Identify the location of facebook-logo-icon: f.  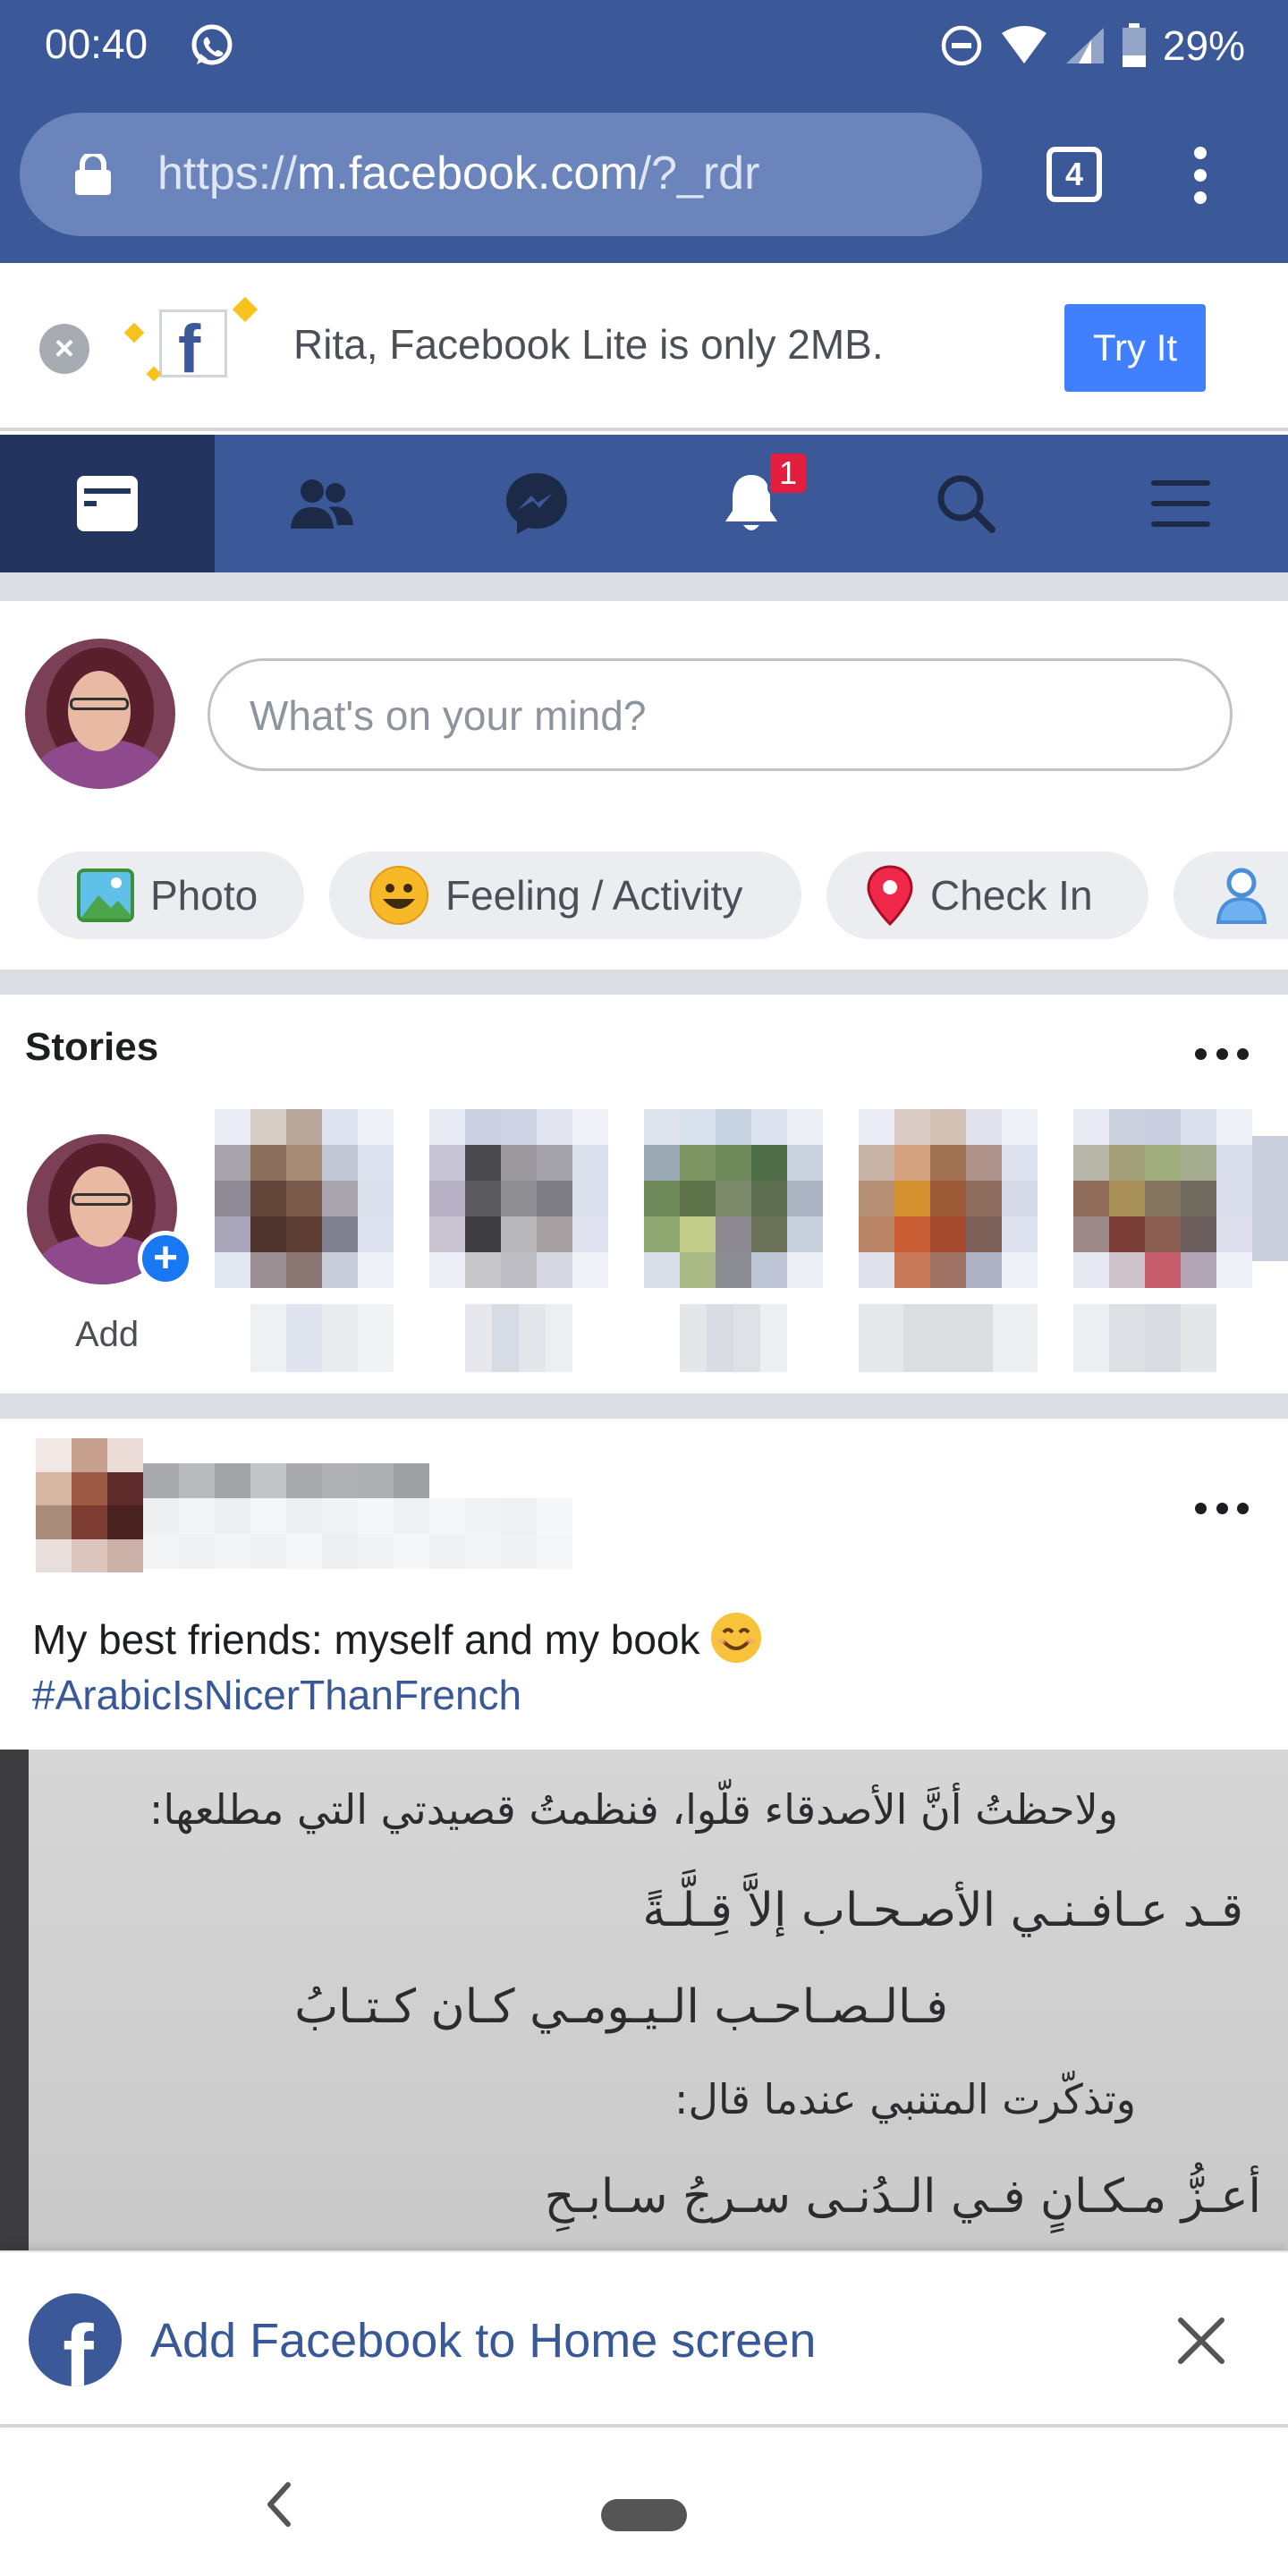
(75, 2339).